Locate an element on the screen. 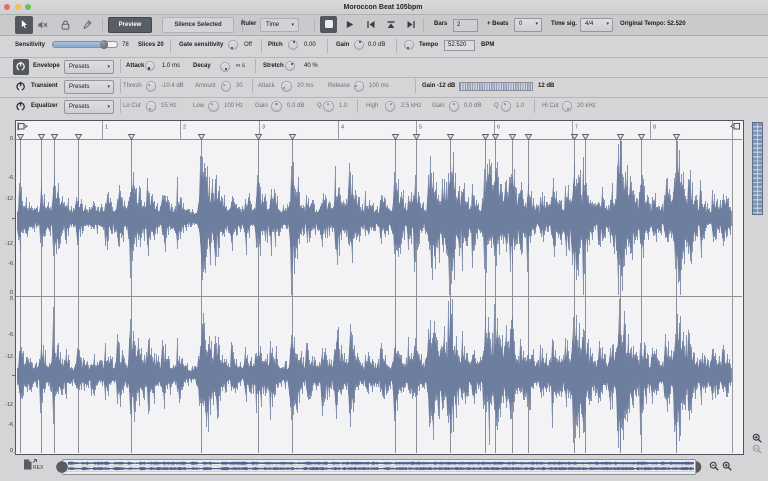  svg-text: 8 is located at coordinates (654, 128).